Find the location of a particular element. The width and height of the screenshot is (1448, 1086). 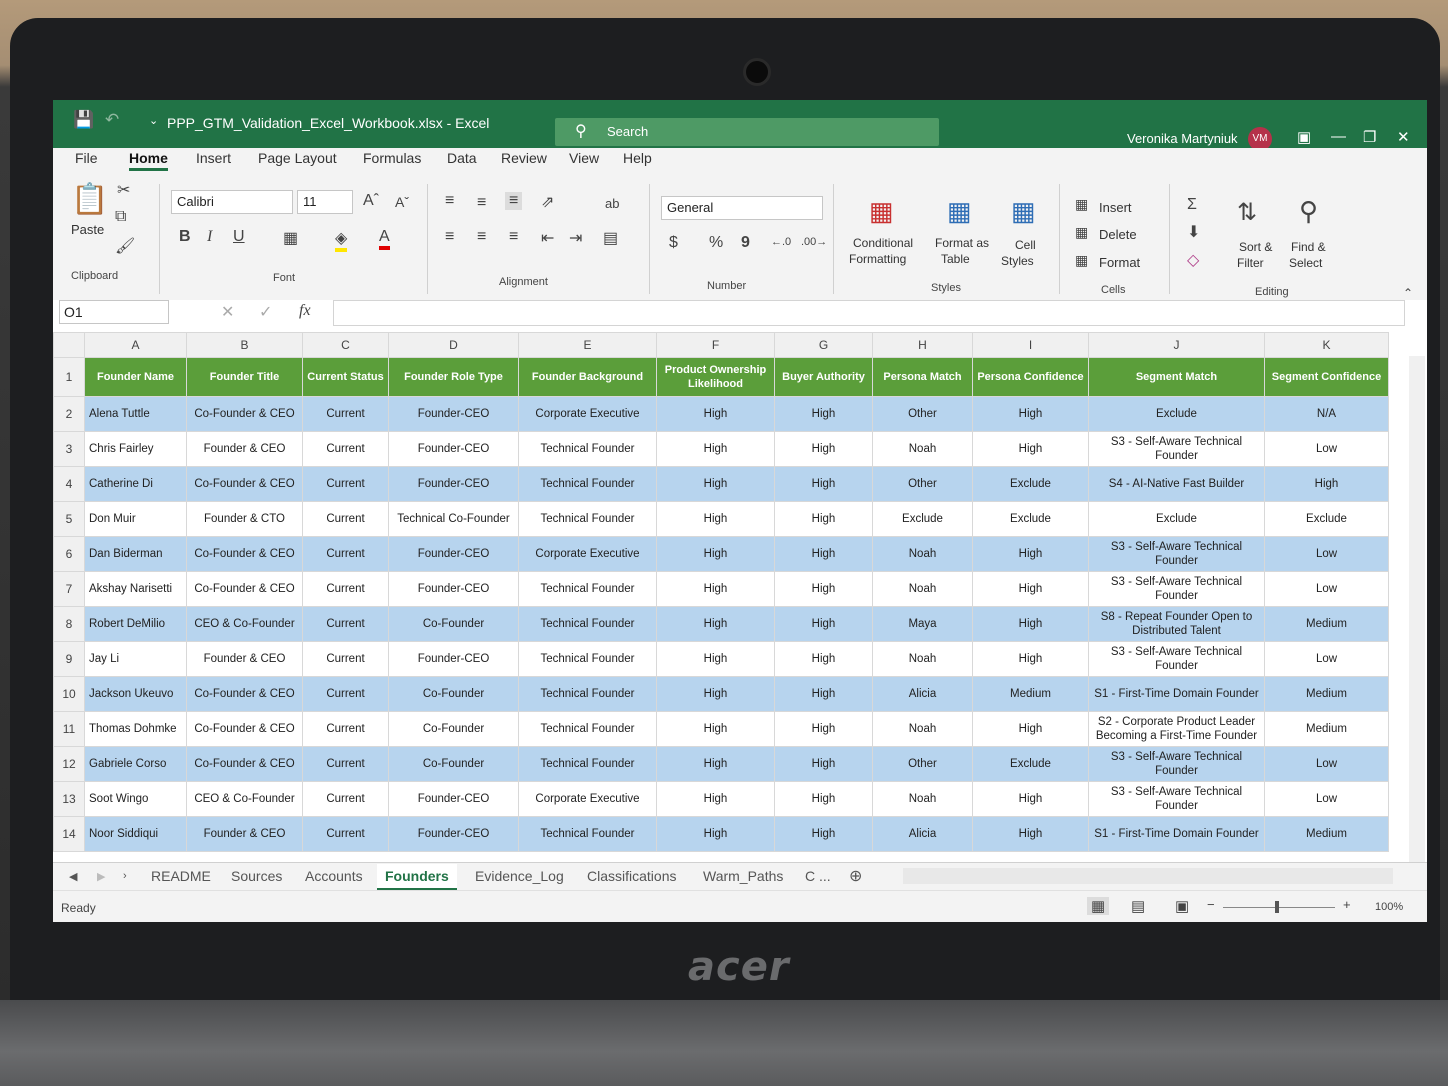

find-select-icon: ⚲ is located at coordinates (1308, 211).